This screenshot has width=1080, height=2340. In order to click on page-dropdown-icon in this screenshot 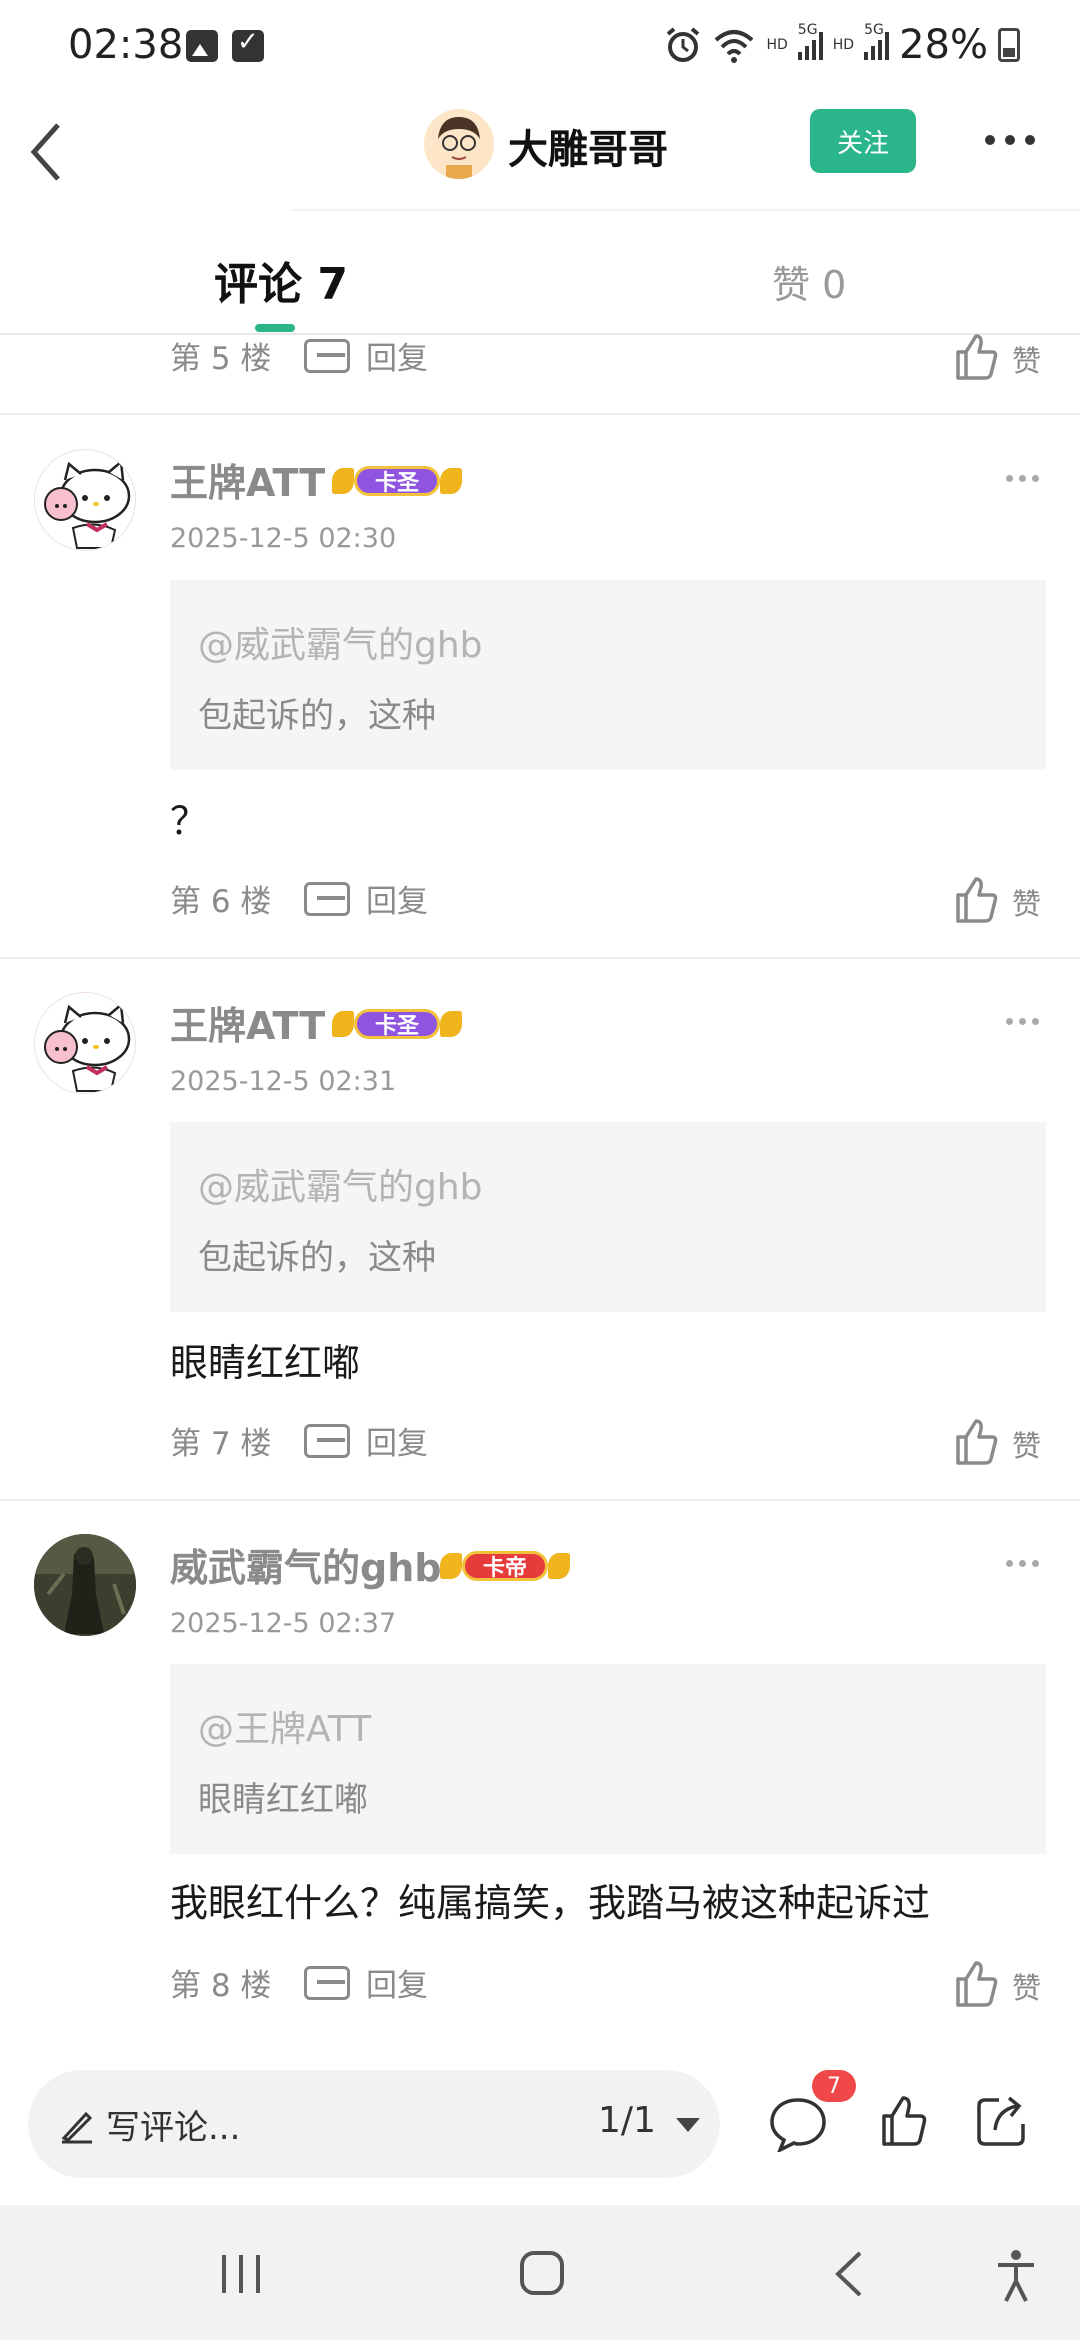, I will do `click(688, 2125)`.